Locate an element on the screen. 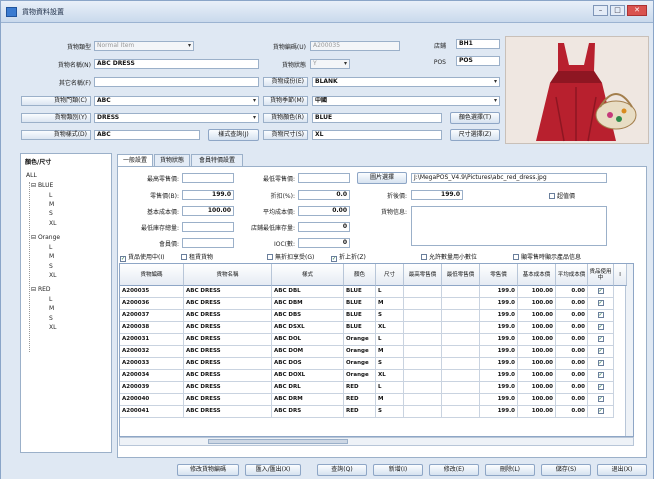 The width and height of the screenshot is (654, 479). tree-node-orange: ⊟ Orange is located at coordinates (45, 237).